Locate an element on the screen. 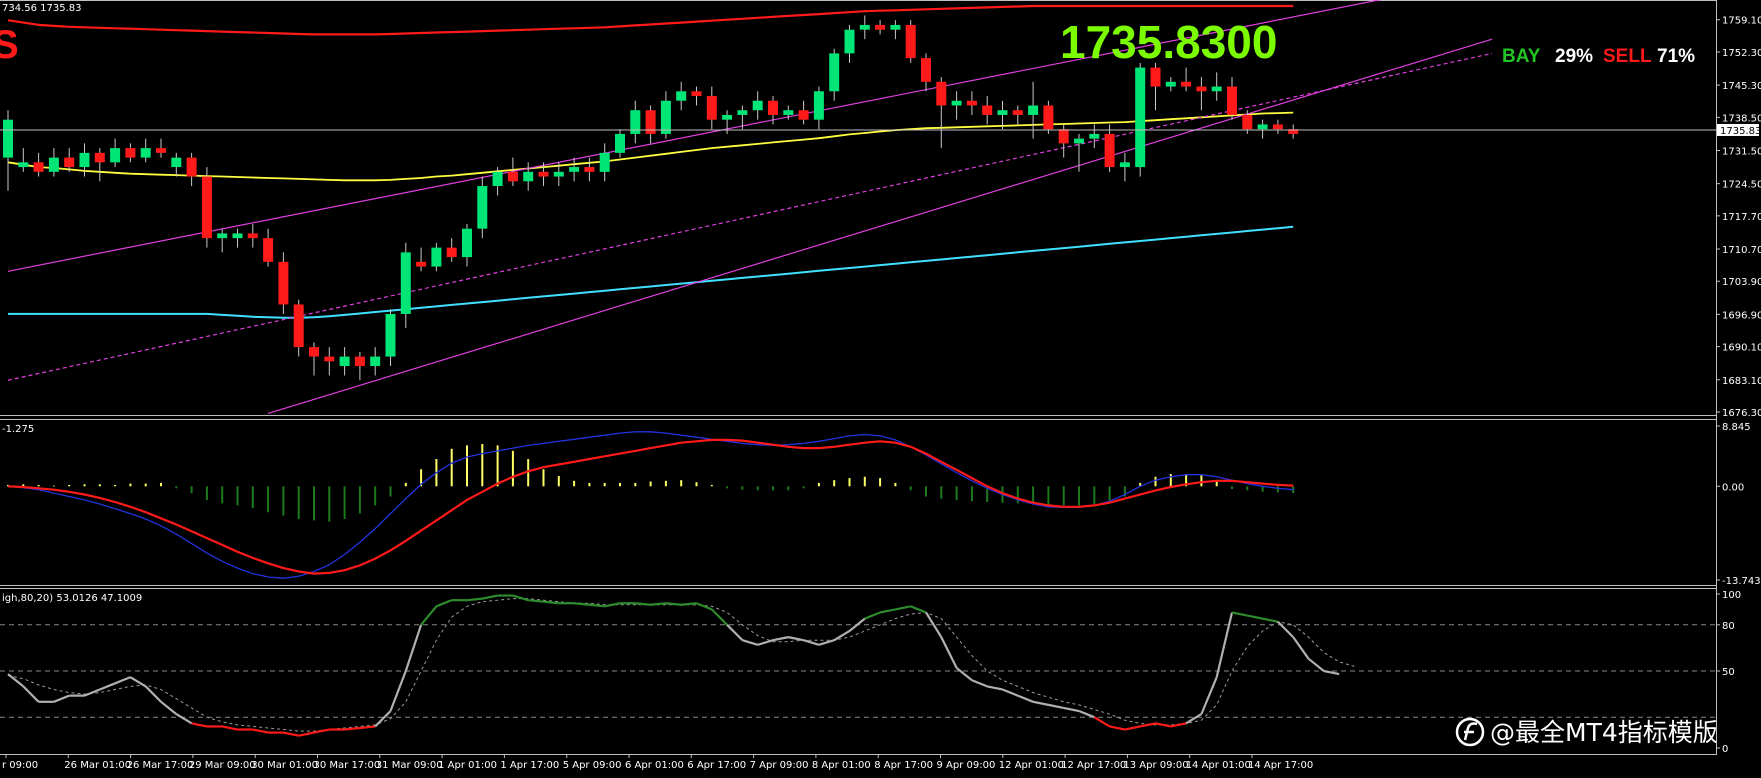 Image resolution: width=1761 pixels, height=778 pixels. ohlc-header: 734.56 1735.83 is located at coordinates (42, 8).